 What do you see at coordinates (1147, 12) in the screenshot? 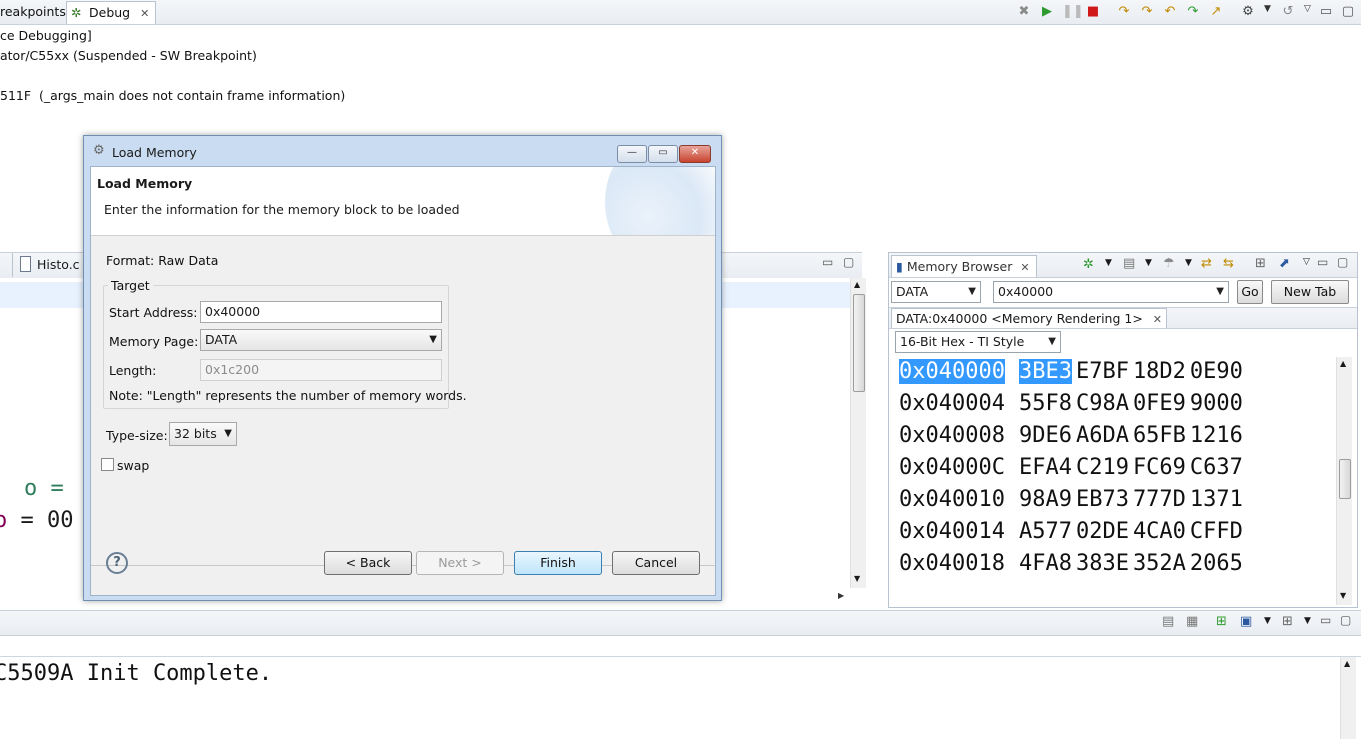
I see `step-over-icon: ↷` at bounding box center [1147, 12].